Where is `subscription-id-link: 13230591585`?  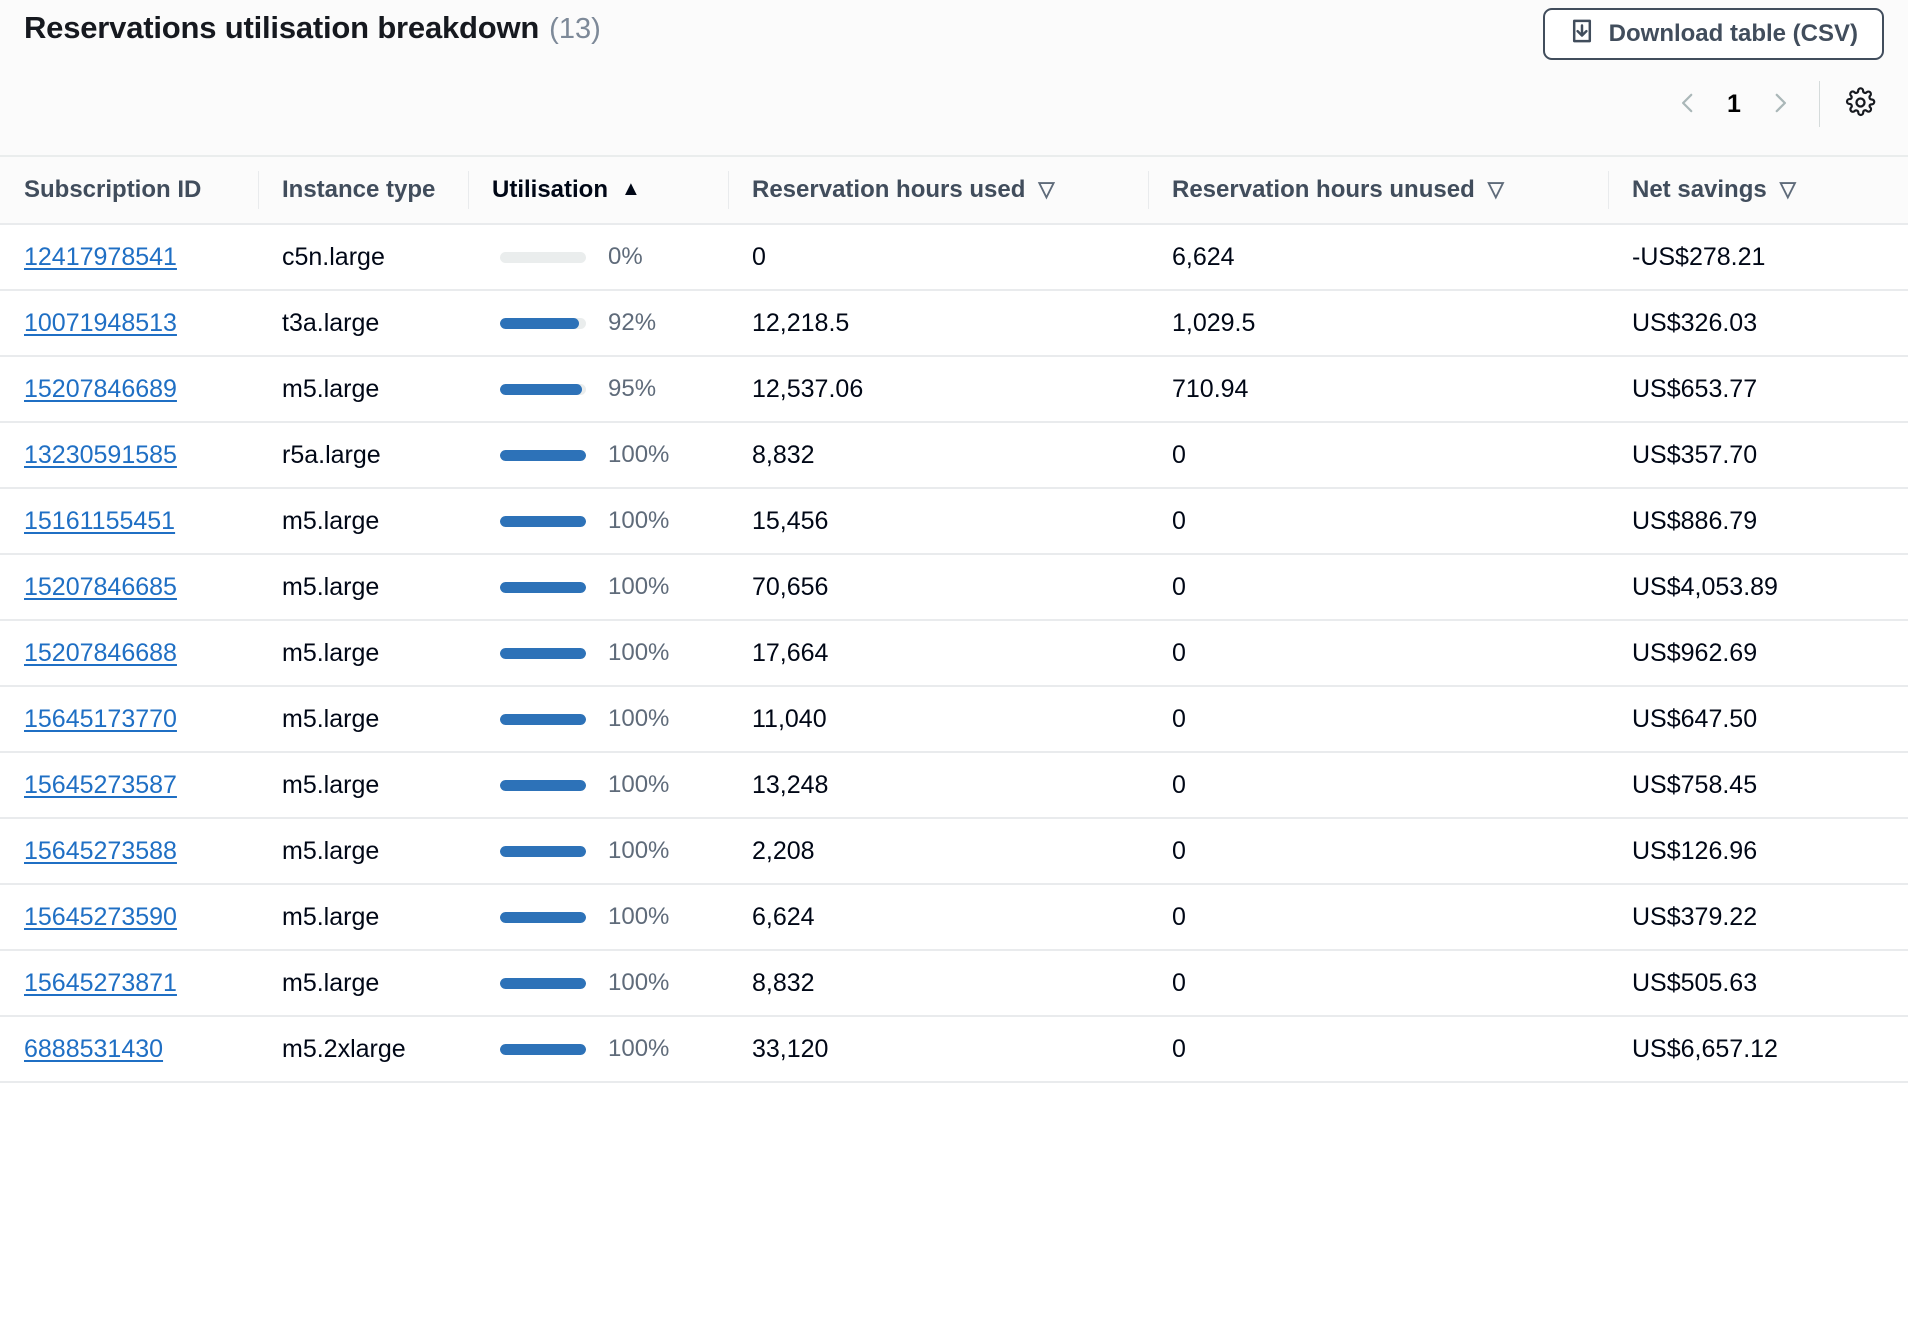
subscription-id-link: 13230591585 is located at coordinates (100, 455).